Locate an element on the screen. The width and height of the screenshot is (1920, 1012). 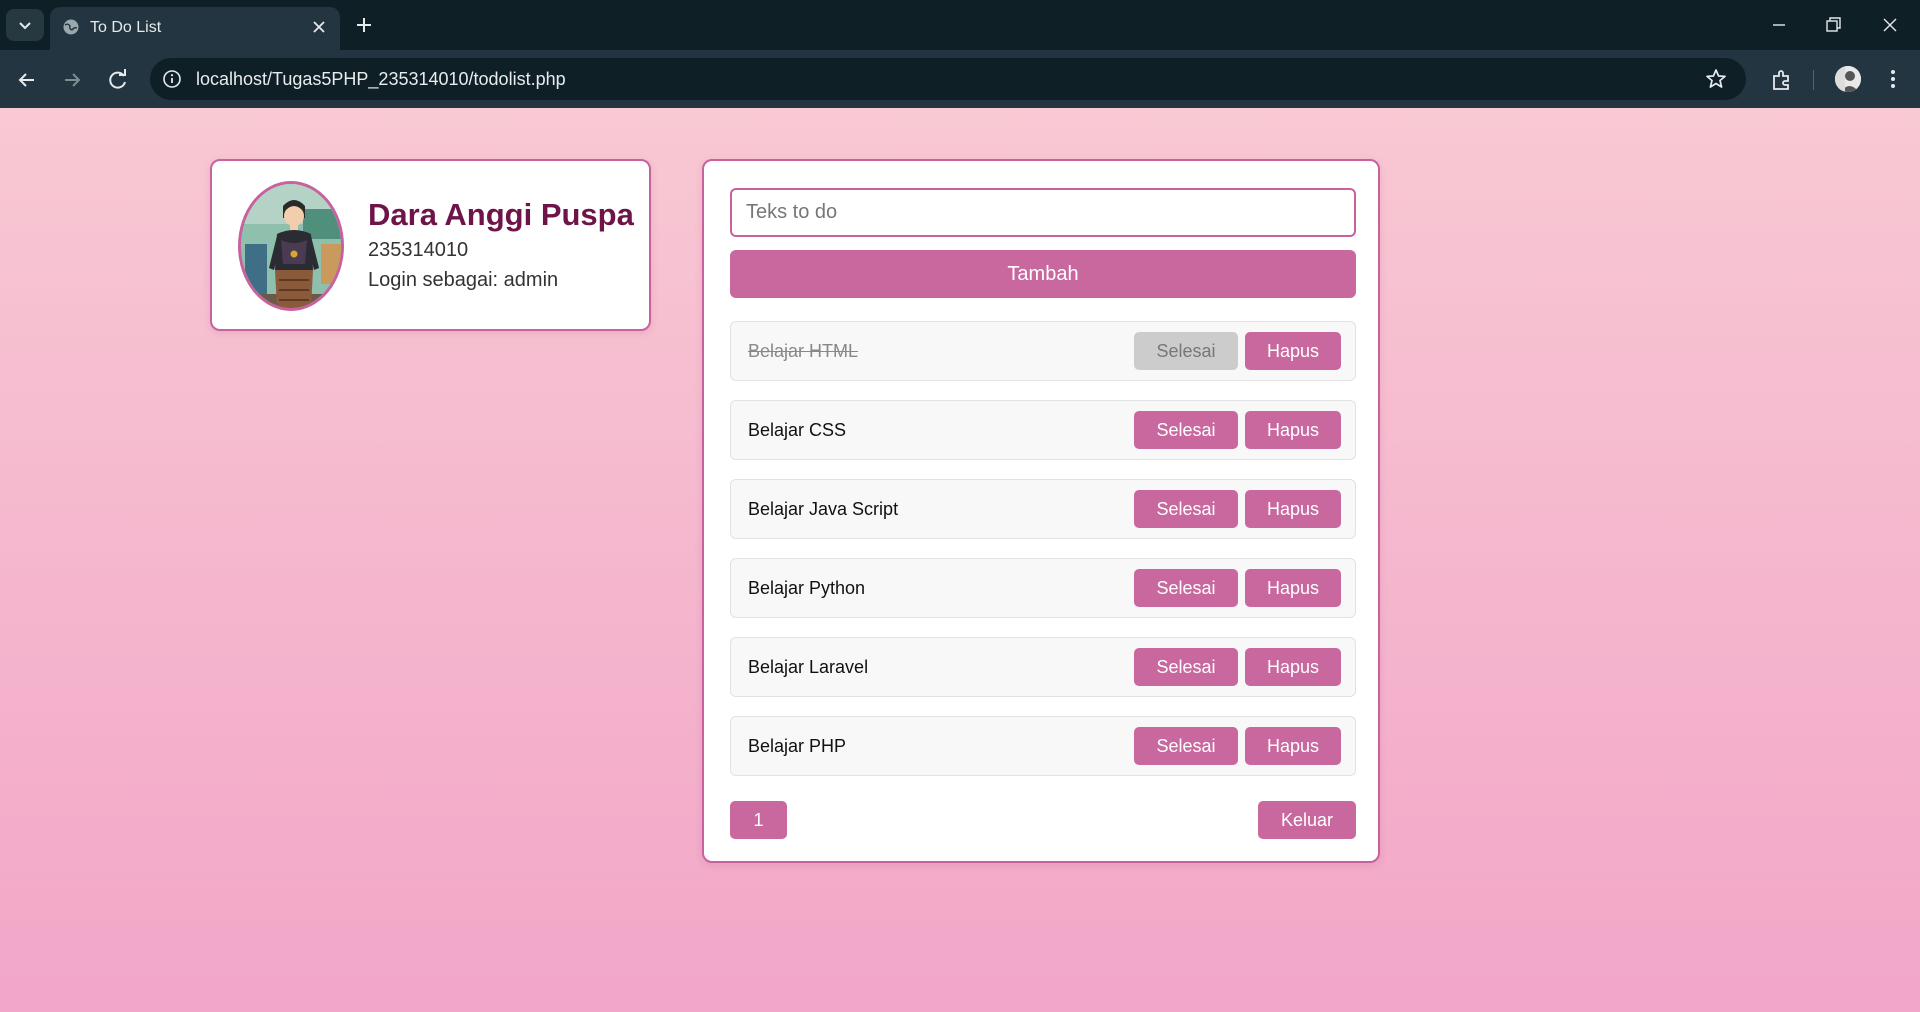
more-vertical-icon is located at coordinates (1893, 79).